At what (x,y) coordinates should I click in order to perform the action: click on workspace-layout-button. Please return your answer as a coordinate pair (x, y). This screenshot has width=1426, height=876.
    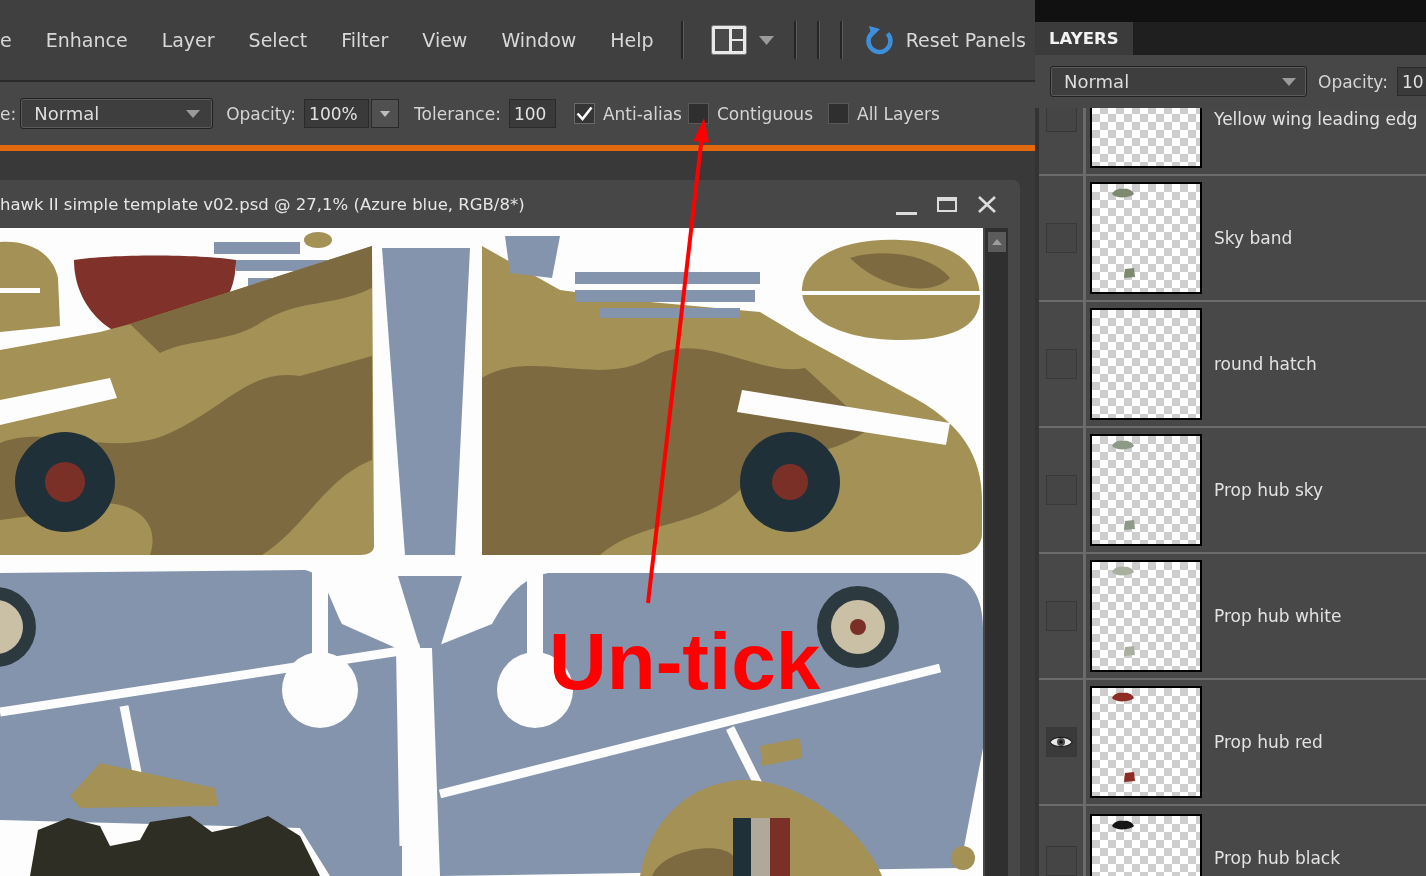
    Looking at the image, I should click on (742, 40).